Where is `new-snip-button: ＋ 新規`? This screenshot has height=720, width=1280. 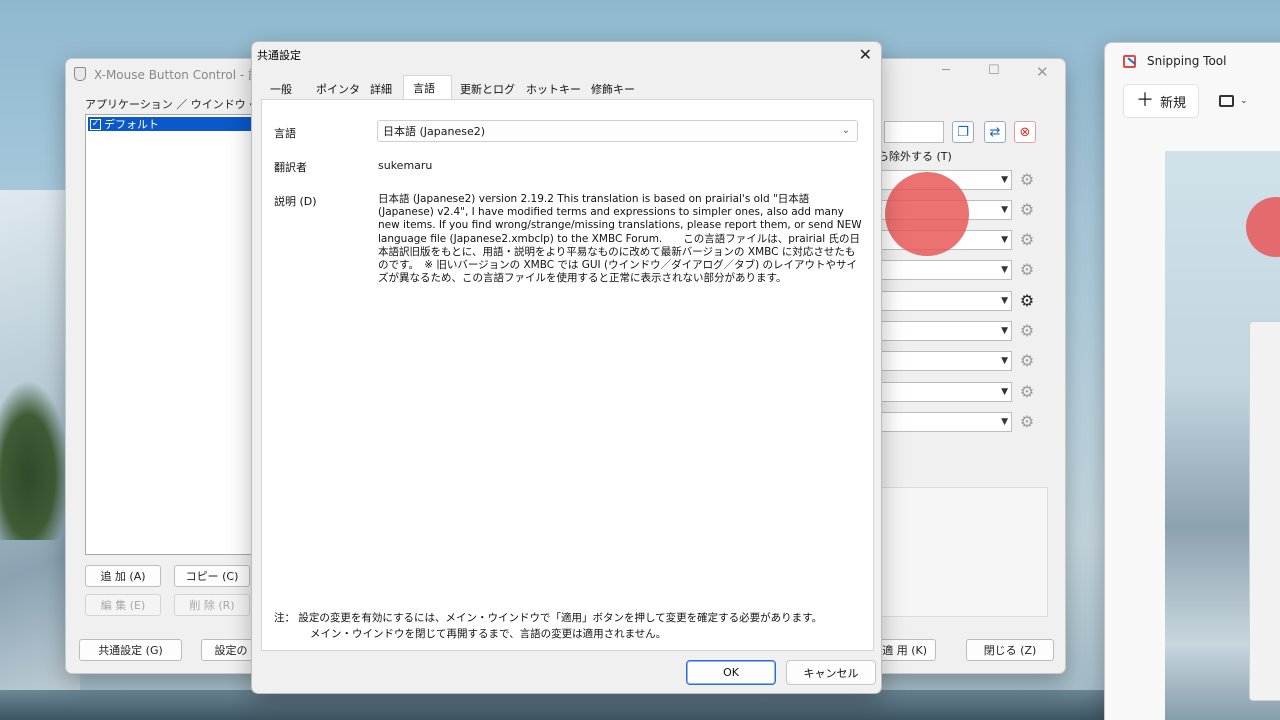 new-snip-button: ＋ 新規 is located at coordinates (1161, 101).